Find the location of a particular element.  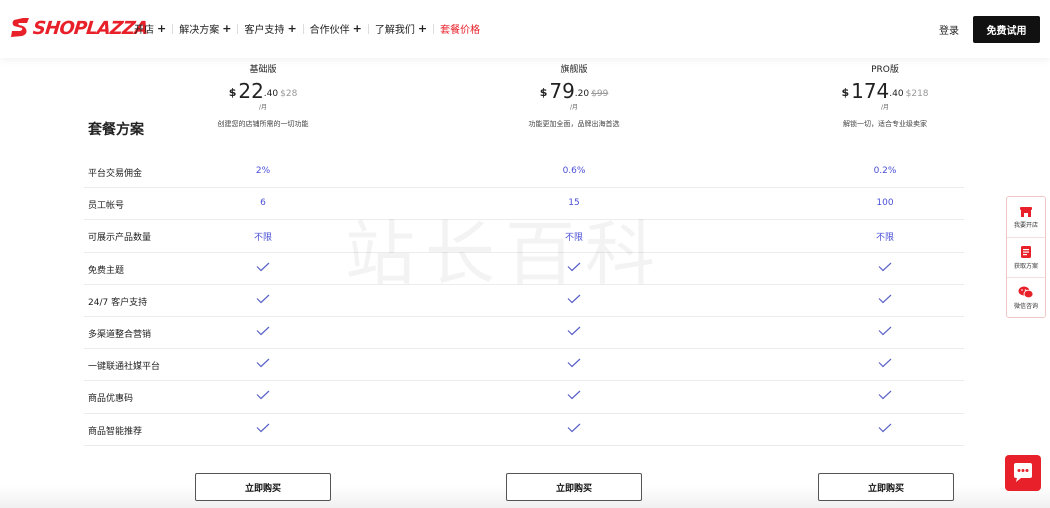

feature-value: 6 is located at coordinates (263, 203).